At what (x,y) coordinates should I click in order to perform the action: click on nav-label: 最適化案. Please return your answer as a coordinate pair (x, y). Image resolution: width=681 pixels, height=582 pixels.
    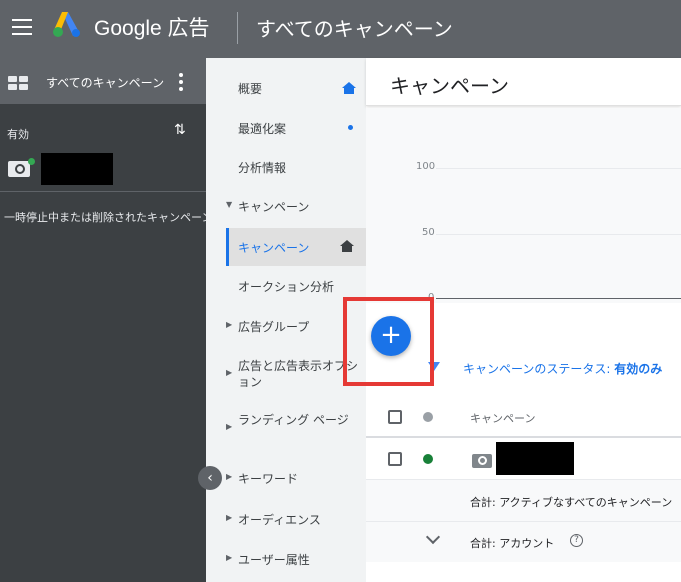
    Looking at the image, I should click on (262, 129).